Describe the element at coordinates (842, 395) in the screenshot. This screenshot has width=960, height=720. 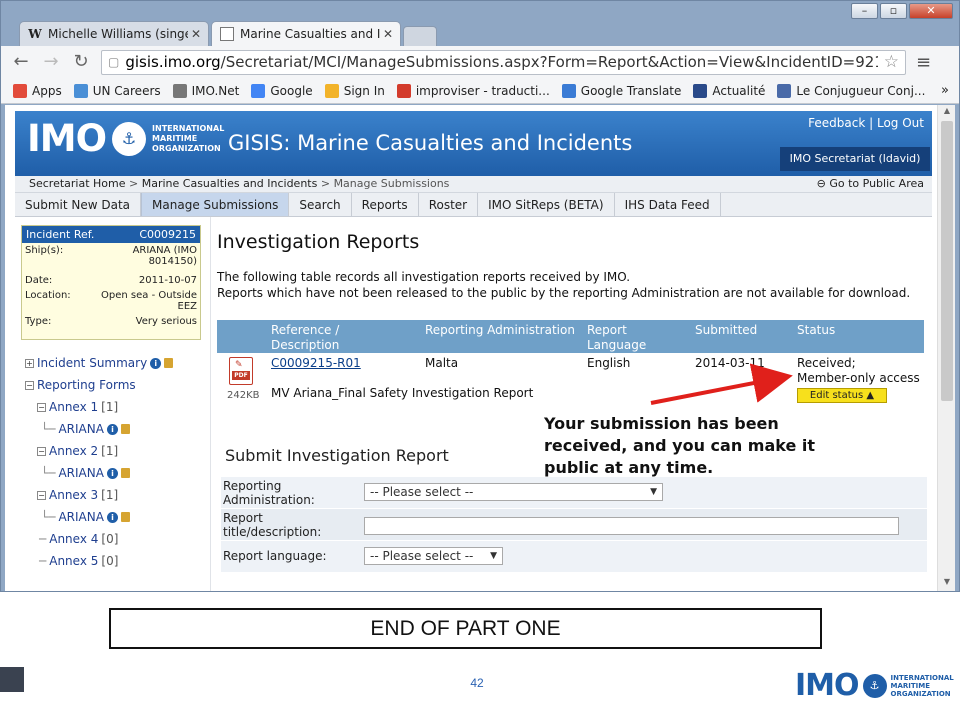
I see `edit-status-button: Edit status ▲` at that location.